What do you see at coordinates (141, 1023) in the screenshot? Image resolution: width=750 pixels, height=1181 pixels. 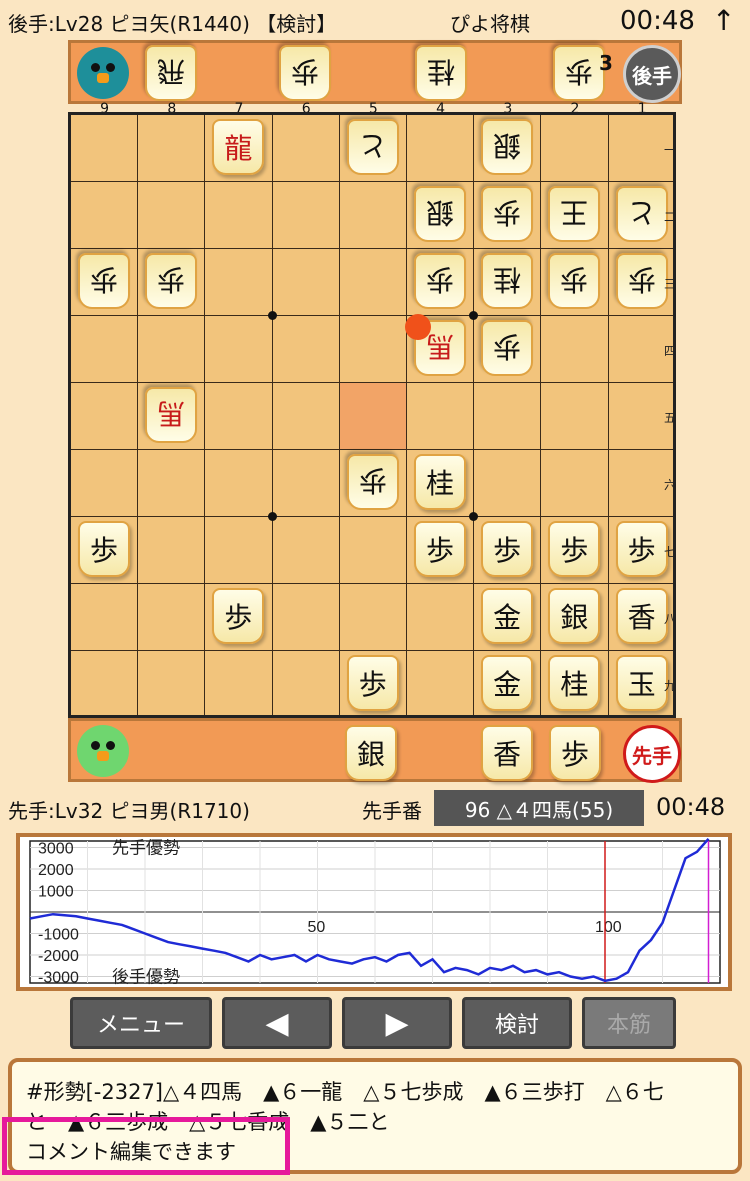 I see `menu-button: メニュー` at bounding box center [141, 1023].